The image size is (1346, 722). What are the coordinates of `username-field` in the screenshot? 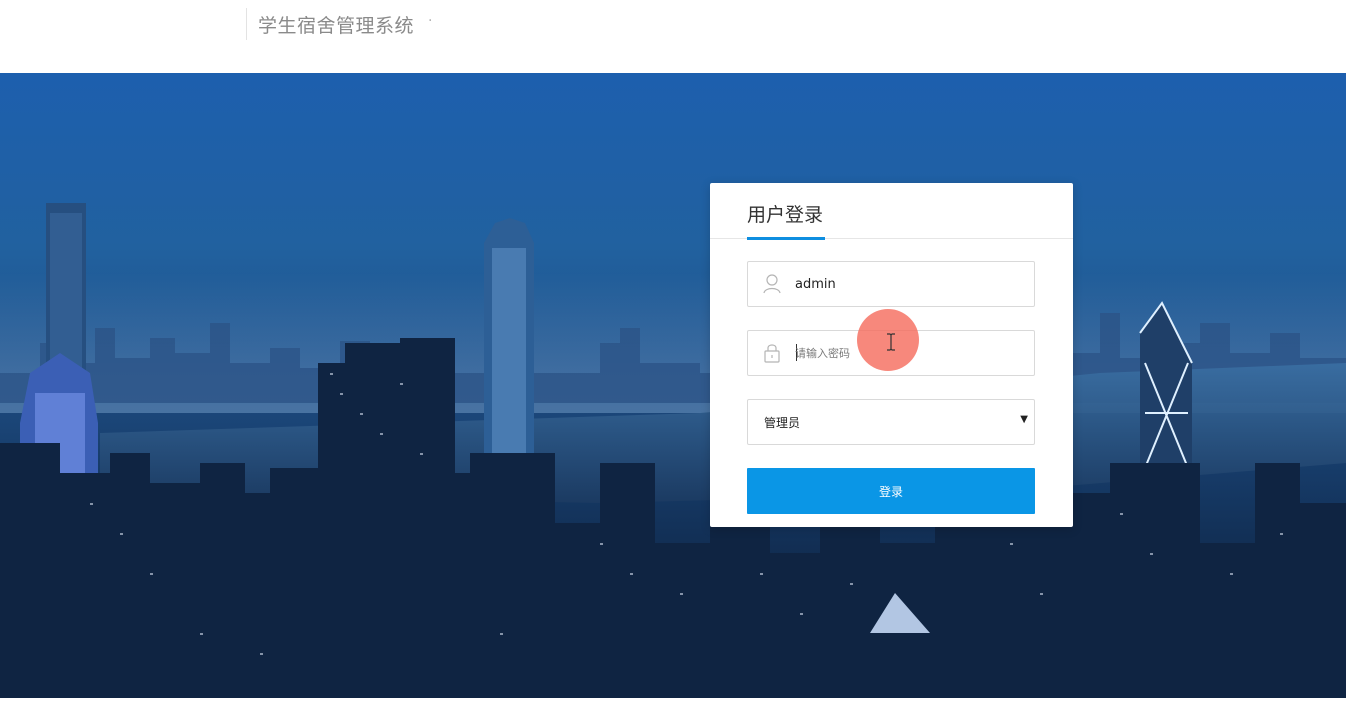 It's located at (891, 284).